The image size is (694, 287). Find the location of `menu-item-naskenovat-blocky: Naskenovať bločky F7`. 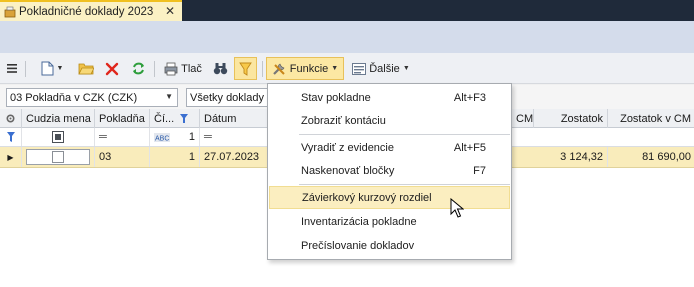

menu-item-naskenovat-blocky: Naskenovať bločky F7 is located at coordinates (389, 170).